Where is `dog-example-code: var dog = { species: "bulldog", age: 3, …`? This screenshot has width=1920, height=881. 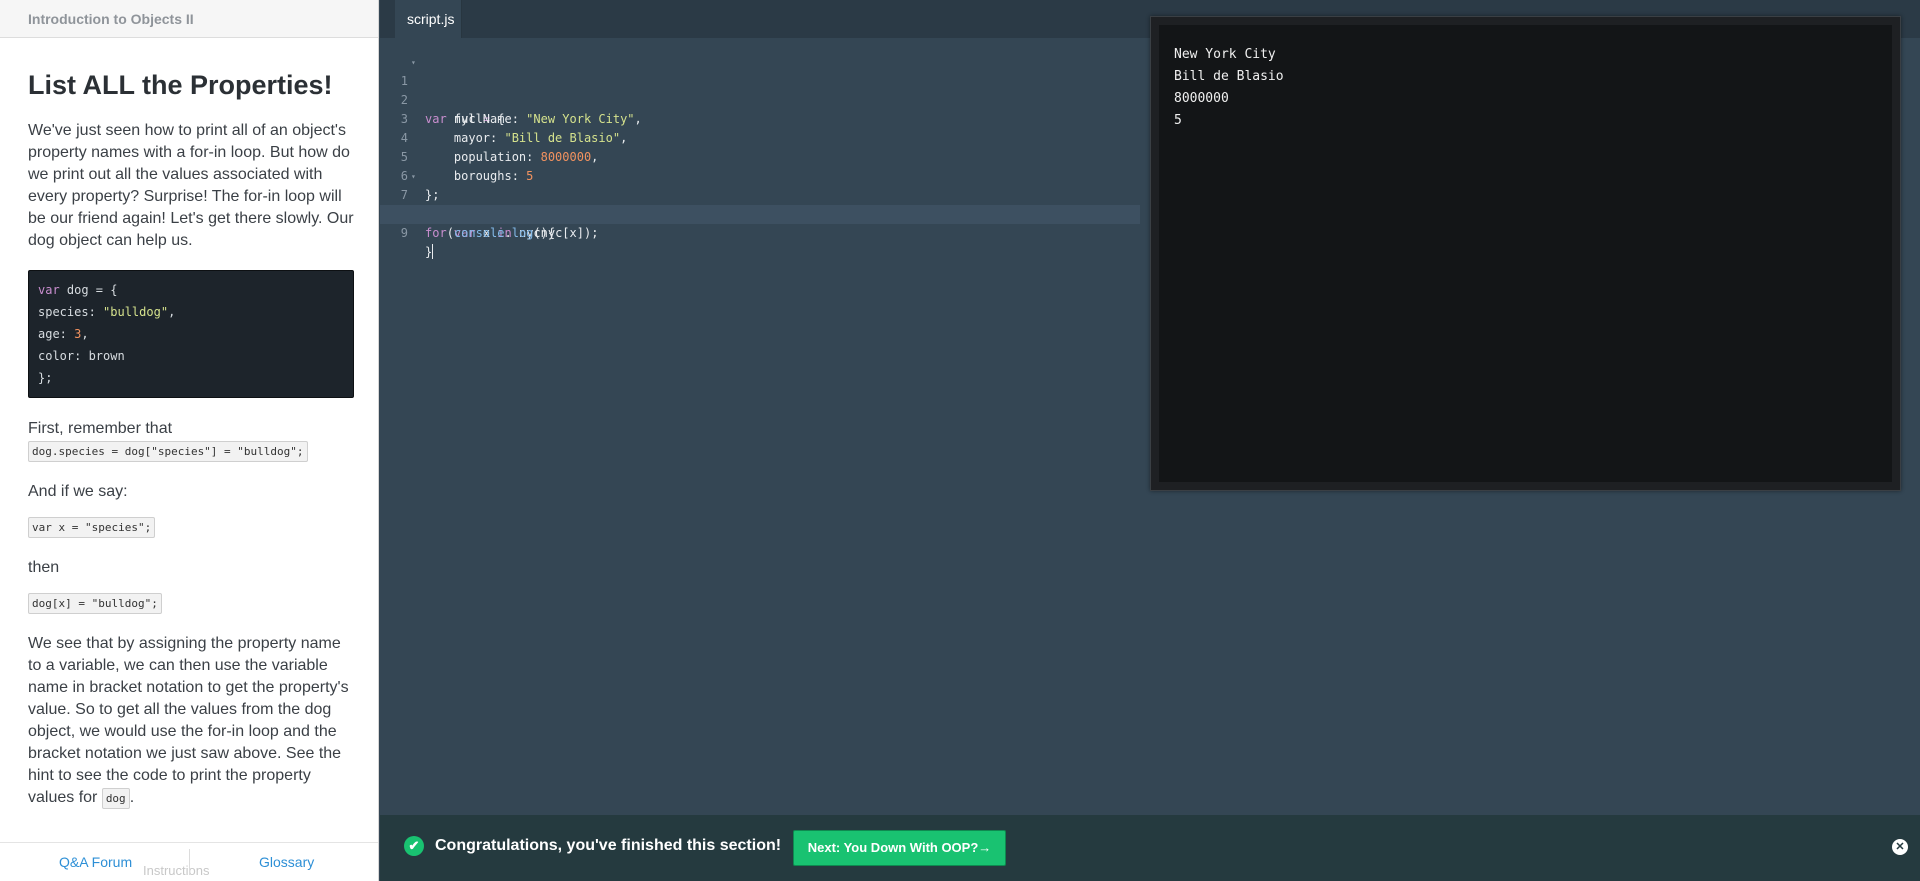
dog-example-code: var dog = { species: "bulldog", age: 3, … is located at coordinates (191, 334).